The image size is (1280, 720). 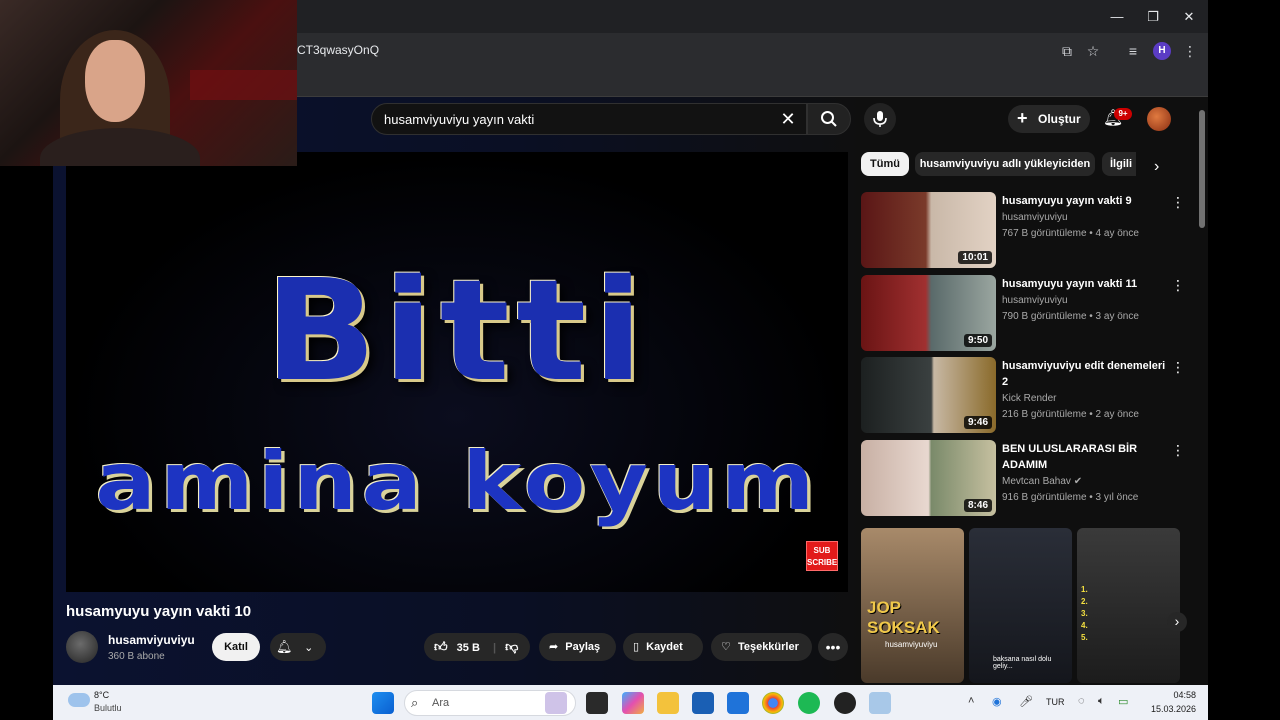 I want to click on chip-related: İlgili, so click(x=1119, y=164).